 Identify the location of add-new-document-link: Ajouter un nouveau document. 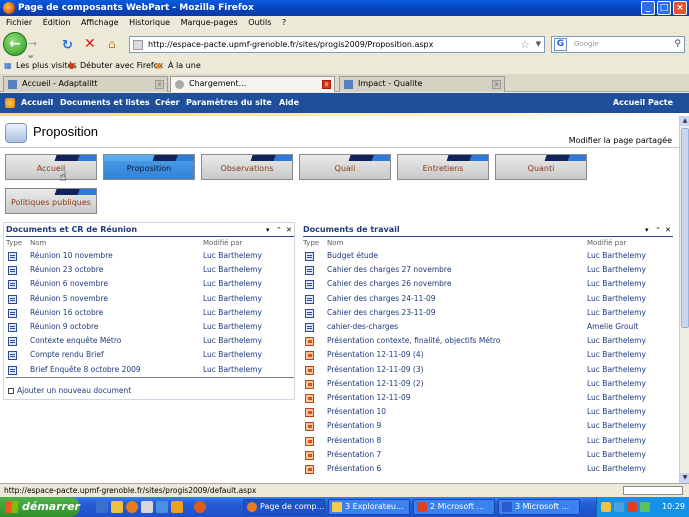
(69, 390).